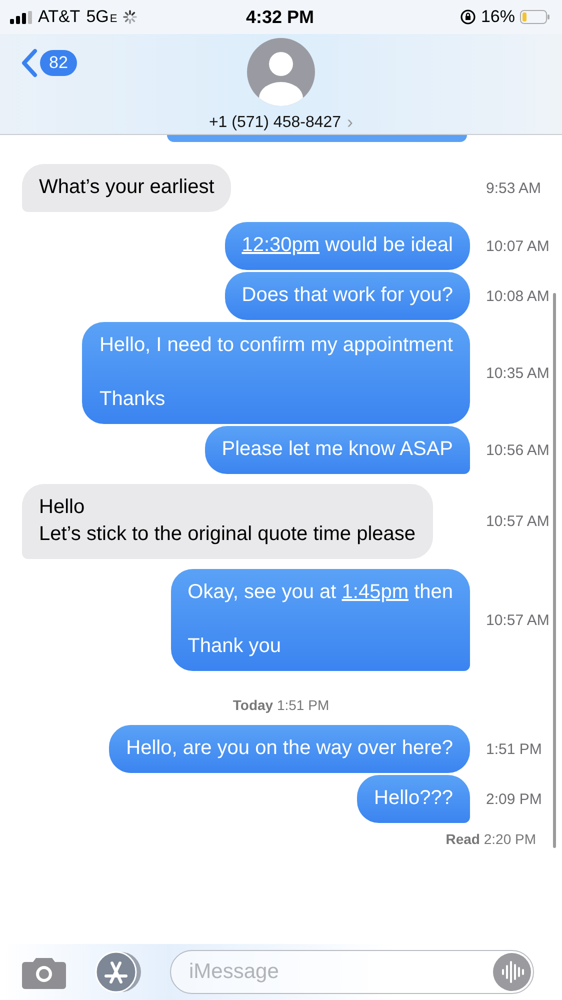 The height and width of the screenshot is (1000, 562). What do you see at coordinates (554, 570) in the screenshot?
I see `scrollbar` at bounding box center [554, 570].